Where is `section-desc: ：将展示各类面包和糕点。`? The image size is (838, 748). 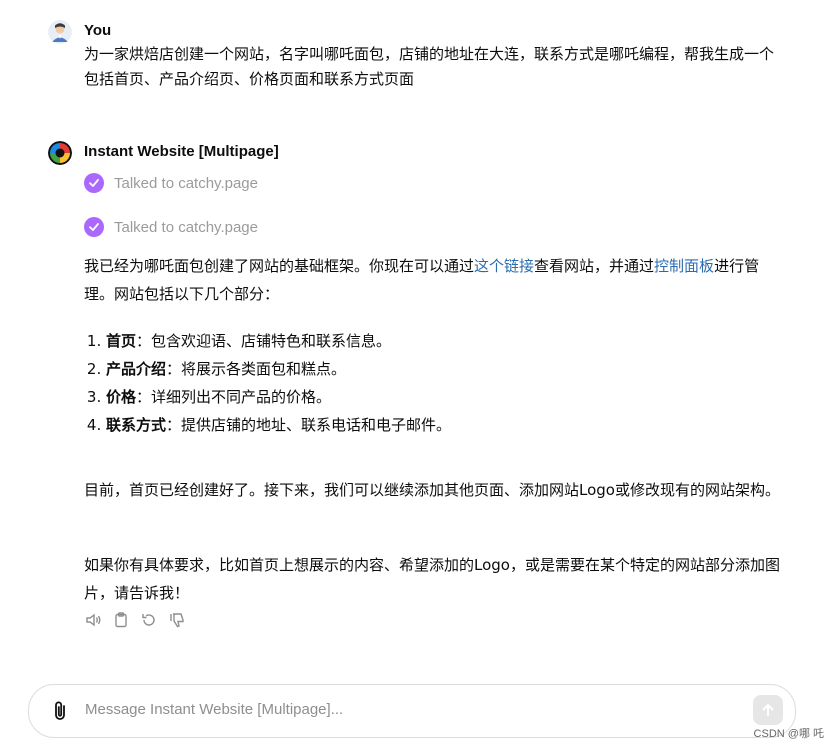
section-desc: ：将展示各类面包和糕点。 is located at coordinates (256, 369).